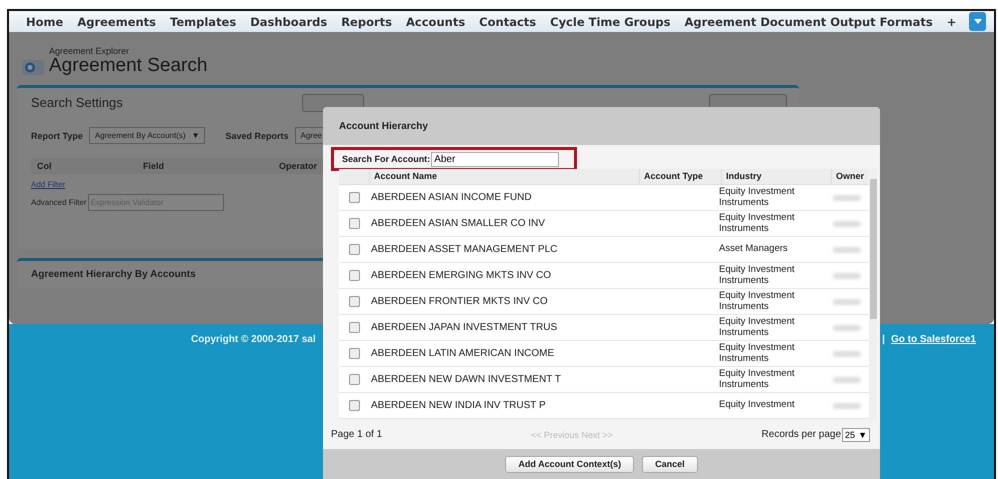 This screenshot has width=998, height=479. I want to click on account-name-cell-text: ABERDEEN ASSET MANAGEMENT PLC, so click(464, 249).